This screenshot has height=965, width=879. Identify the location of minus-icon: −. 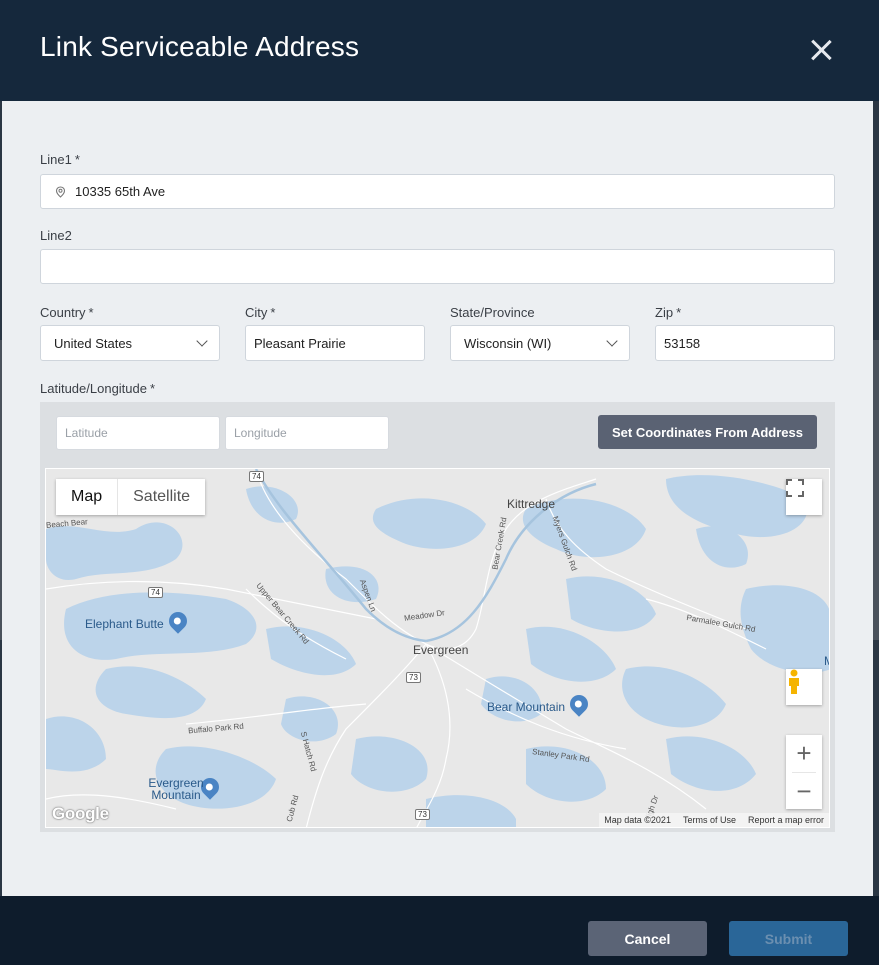
(804, 791).